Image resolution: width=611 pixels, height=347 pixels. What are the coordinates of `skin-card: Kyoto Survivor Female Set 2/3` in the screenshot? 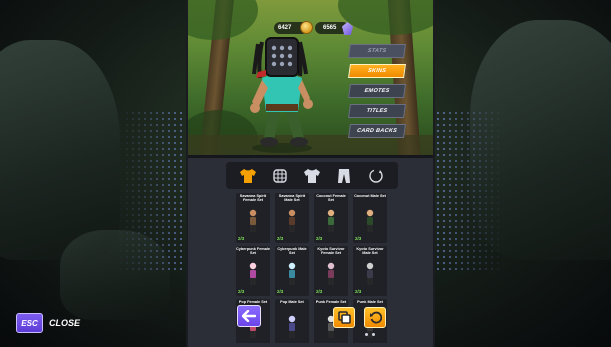 It's located at (331, 271).